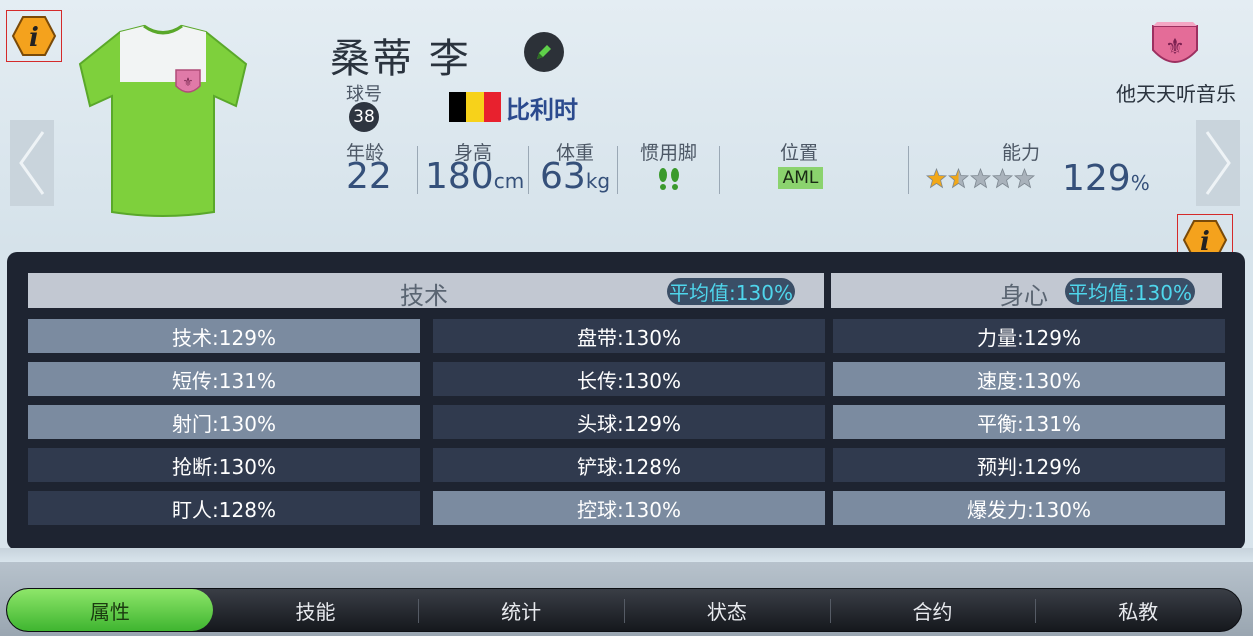 Image resolution: width=1253 pixels, height=636 pixels. What do you see at coordinates (1029, 508) in the screenshot?
I see `attribute-cell: 爆发力:130%` at bounding box center [1029, 508].